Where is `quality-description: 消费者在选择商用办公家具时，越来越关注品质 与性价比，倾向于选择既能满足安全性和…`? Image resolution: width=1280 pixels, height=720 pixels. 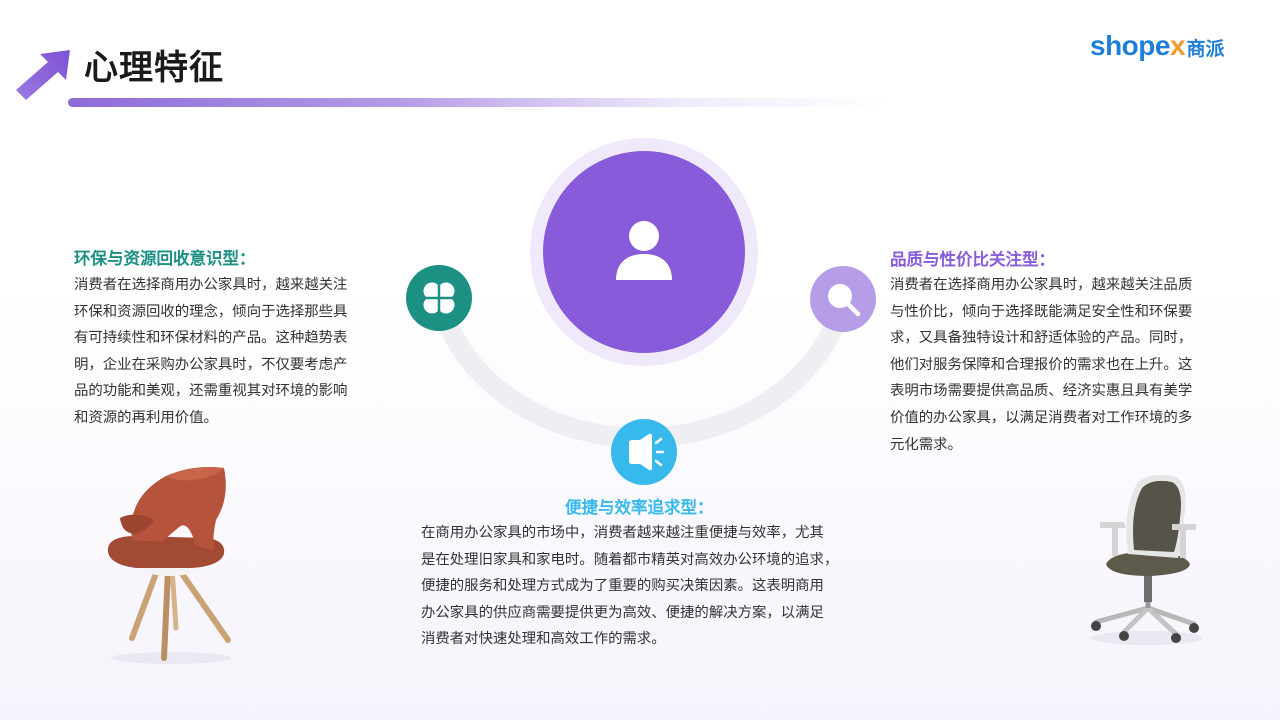 quality-description: 消费者在选择商用办公家具时，越来越关注品质 与性价比，倾向于选择既能满足安全性和… is located at coordinates (1063, 365).